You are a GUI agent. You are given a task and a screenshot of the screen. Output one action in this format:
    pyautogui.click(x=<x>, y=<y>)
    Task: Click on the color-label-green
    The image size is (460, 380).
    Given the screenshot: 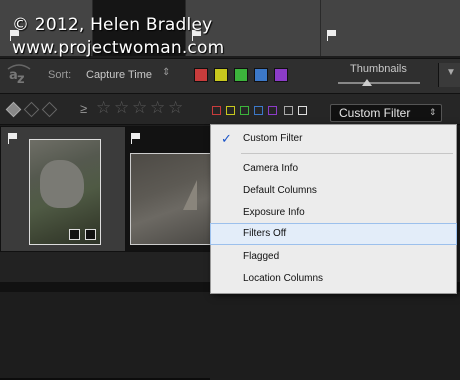 What is the action you would take?
    pyautogui.click(x=241, y=75)
    